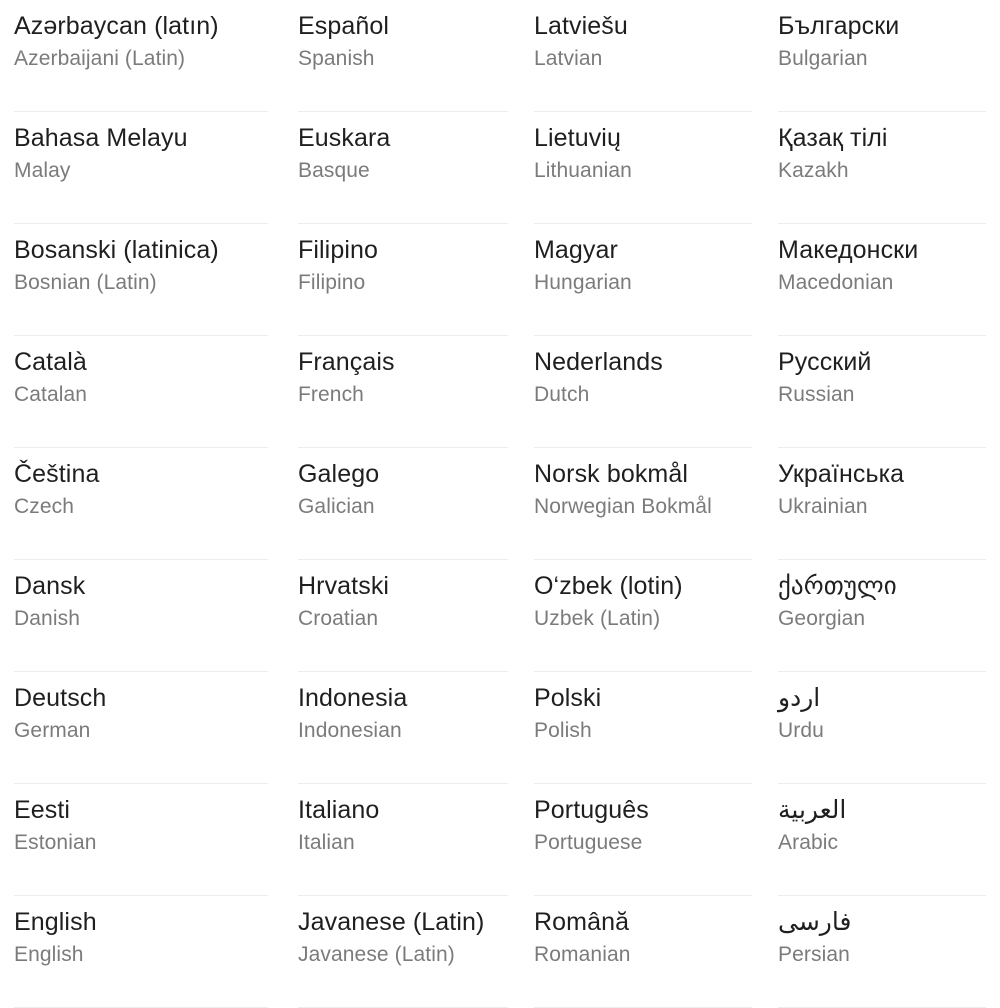 The height and width of the screenshot is (1008, 1000). I want to click on language-english-name: Dutch, so click(562, 394).